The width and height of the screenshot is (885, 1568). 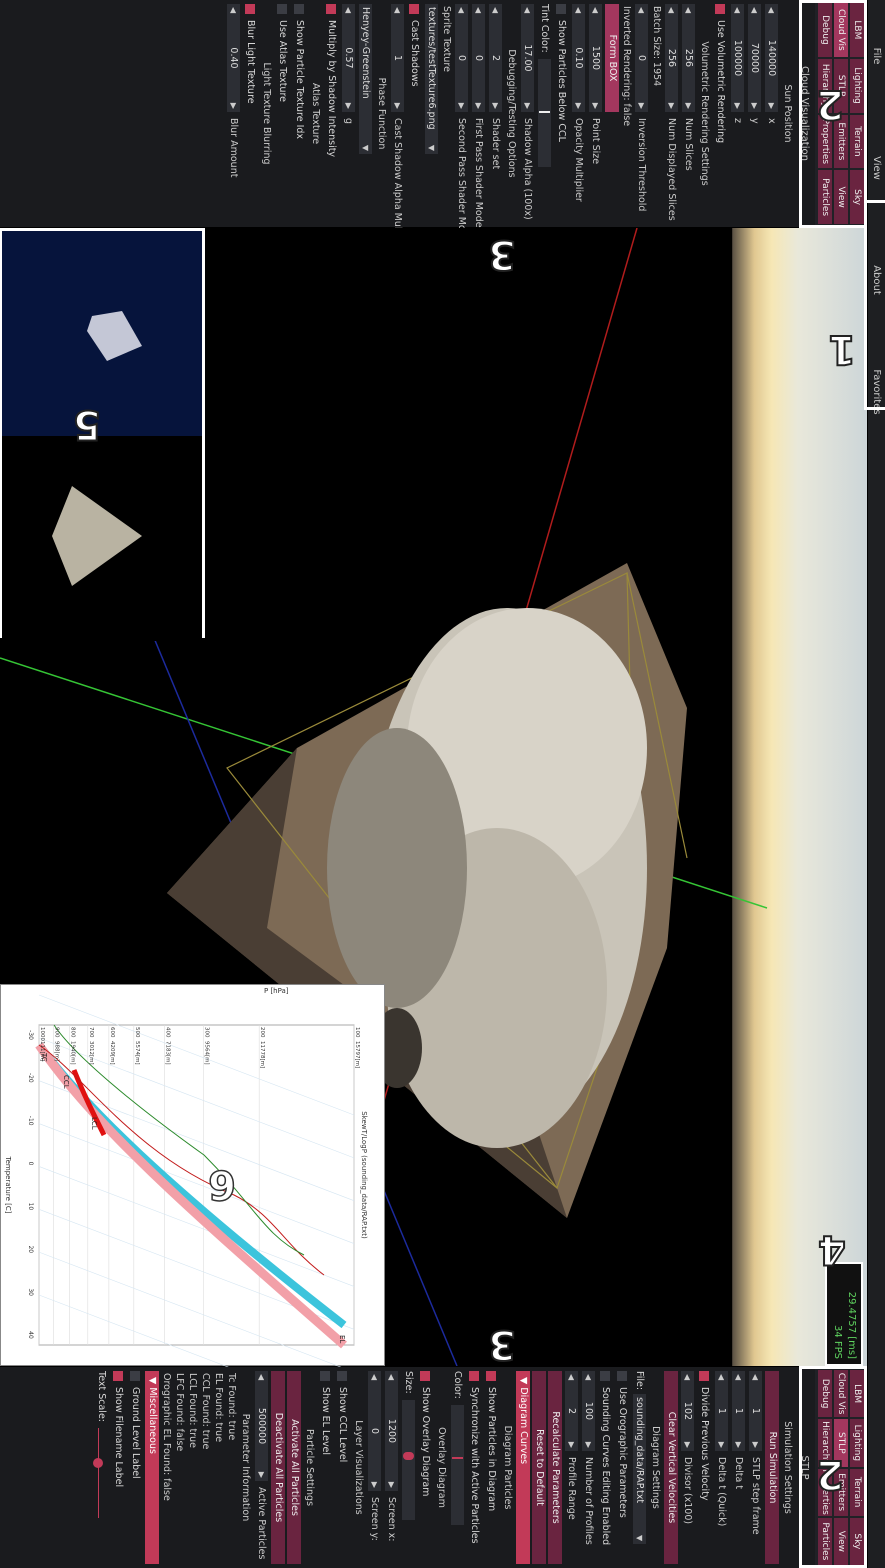 I want to click on show-ccl-checkbox, so click(x=342, y=1376).